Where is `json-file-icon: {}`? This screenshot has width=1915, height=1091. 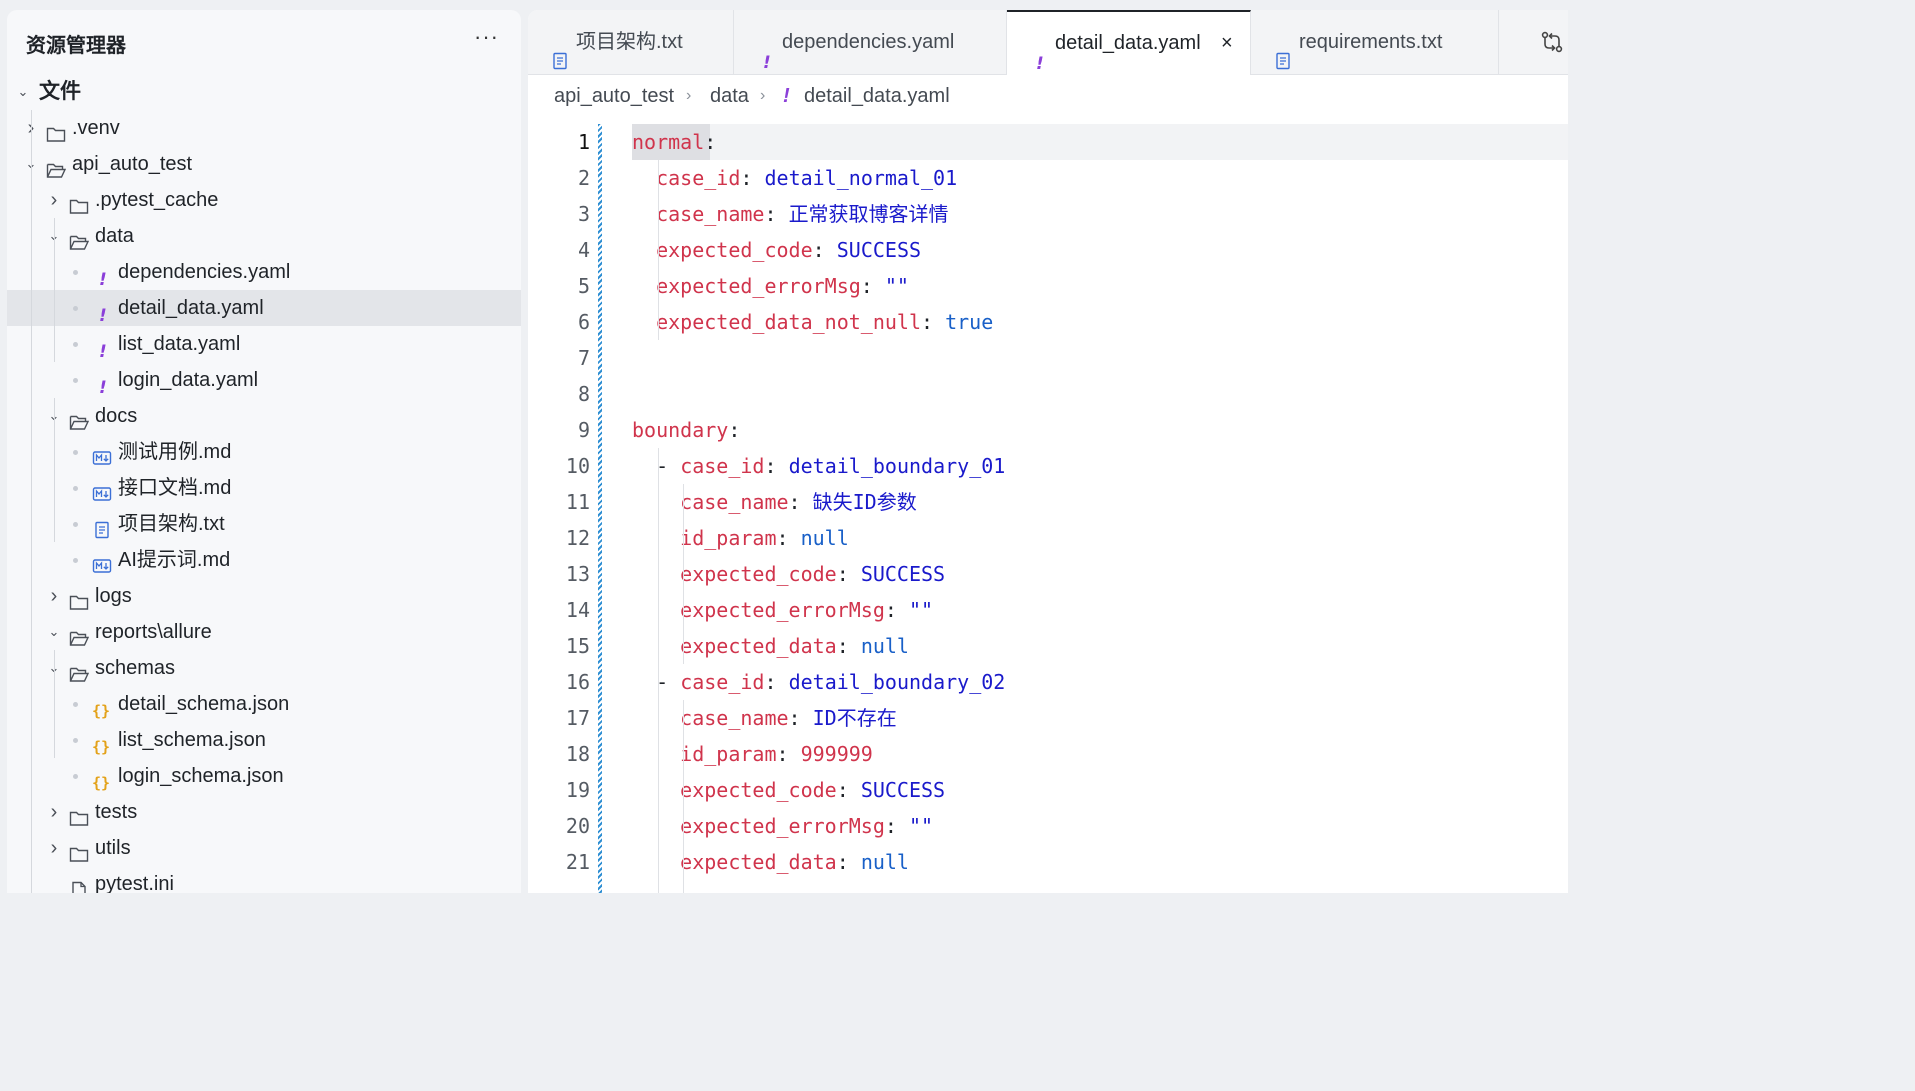 json-file-icon: {} is located at coordinates (102, 743).